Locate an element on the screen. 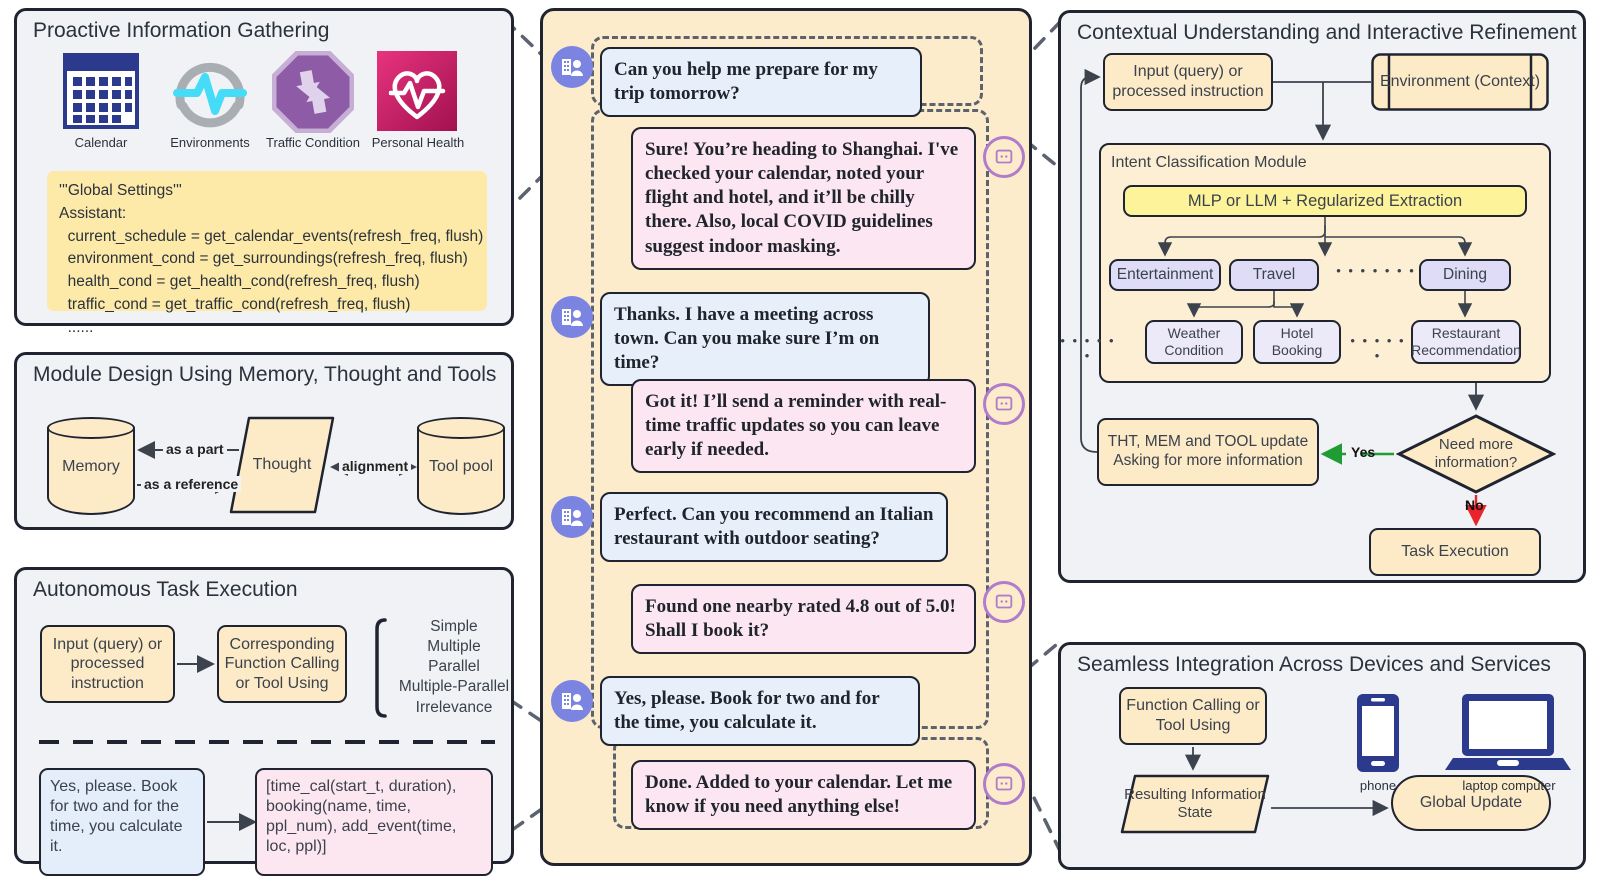 The width and height of the screenshot is (1600, 881). memory-cylinder: Memory is located at coordinates (91, 466).